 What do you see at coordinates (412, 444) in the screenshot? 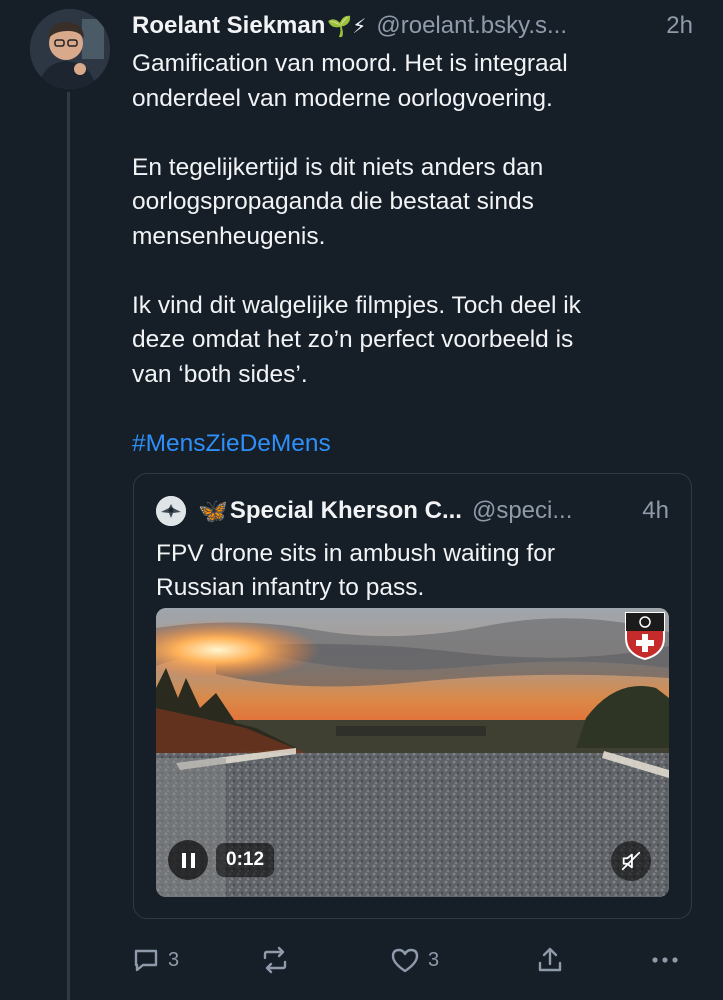
I see `hashtag-link: #MensZieDeMens` at bounding box center [412, 444].